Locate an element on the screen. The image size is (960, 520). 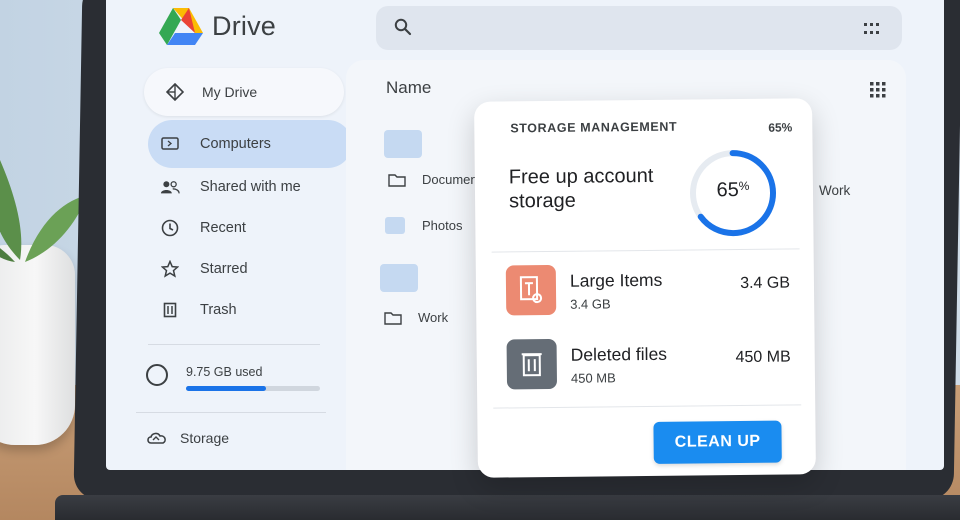
large-file-icon is located at coordinates (531, 290).